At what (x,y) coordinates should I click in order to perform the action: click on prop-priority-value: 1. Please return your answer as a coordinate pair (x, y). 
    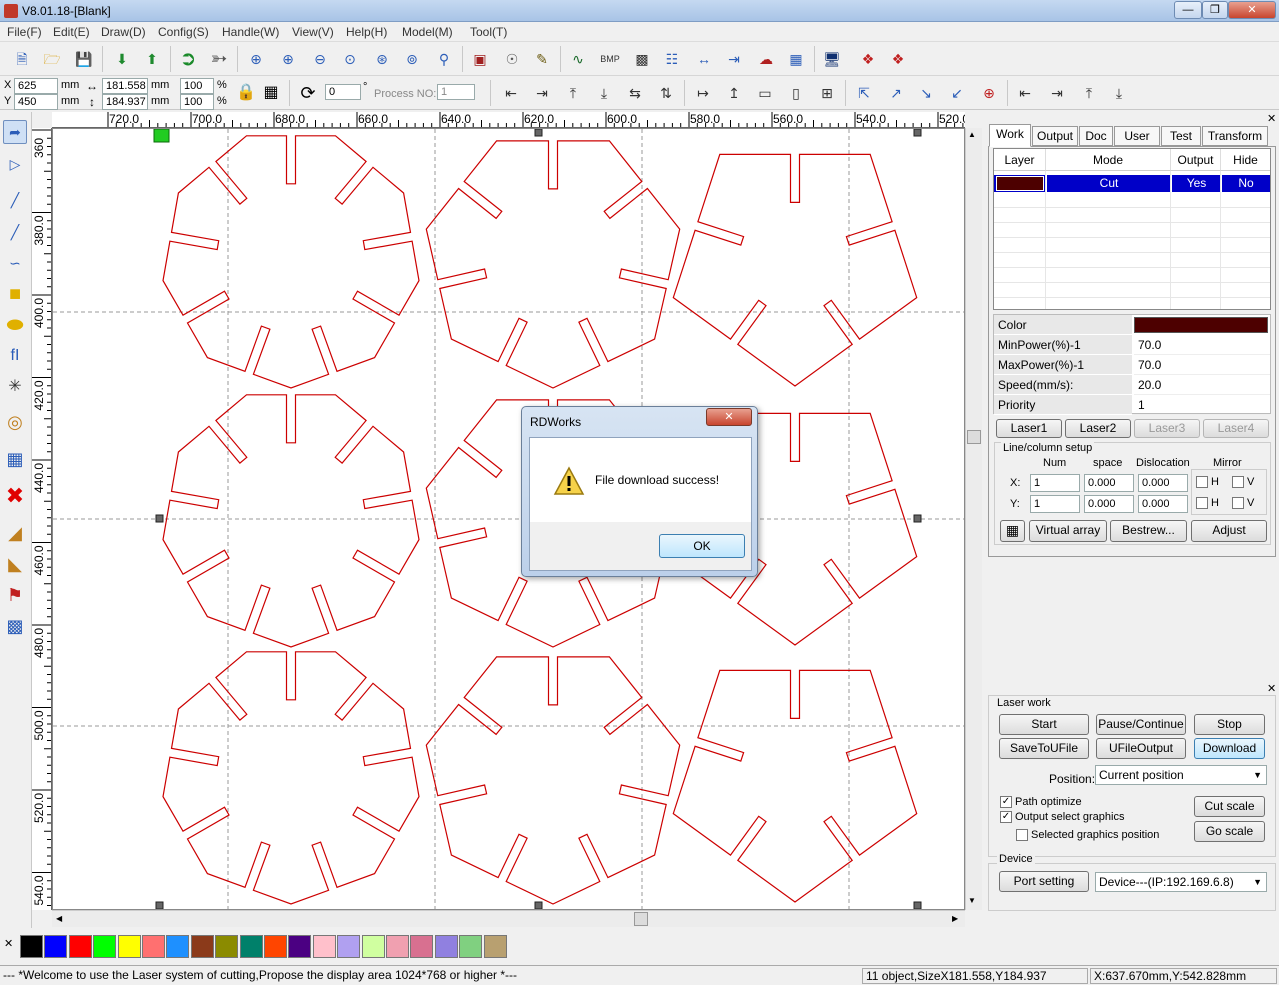
    Looking at the image, I should click on (1202, 405).